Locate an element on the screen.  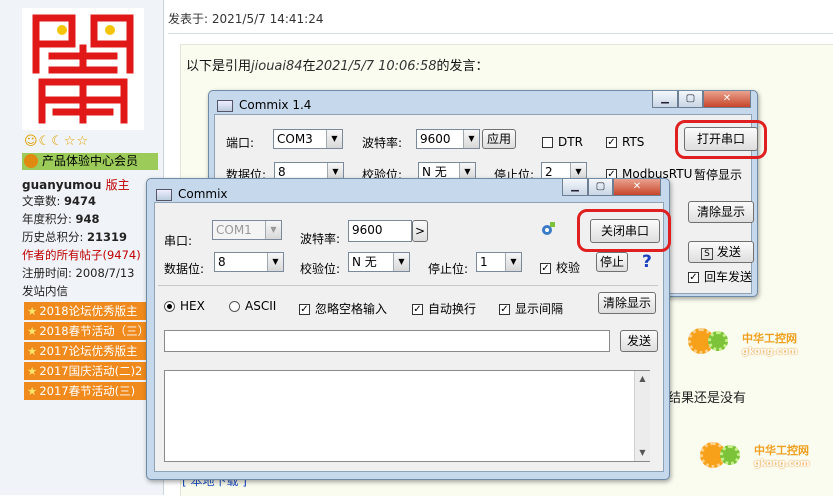
baud-select: 9600 ▼ is located at coordinates (448, 139).